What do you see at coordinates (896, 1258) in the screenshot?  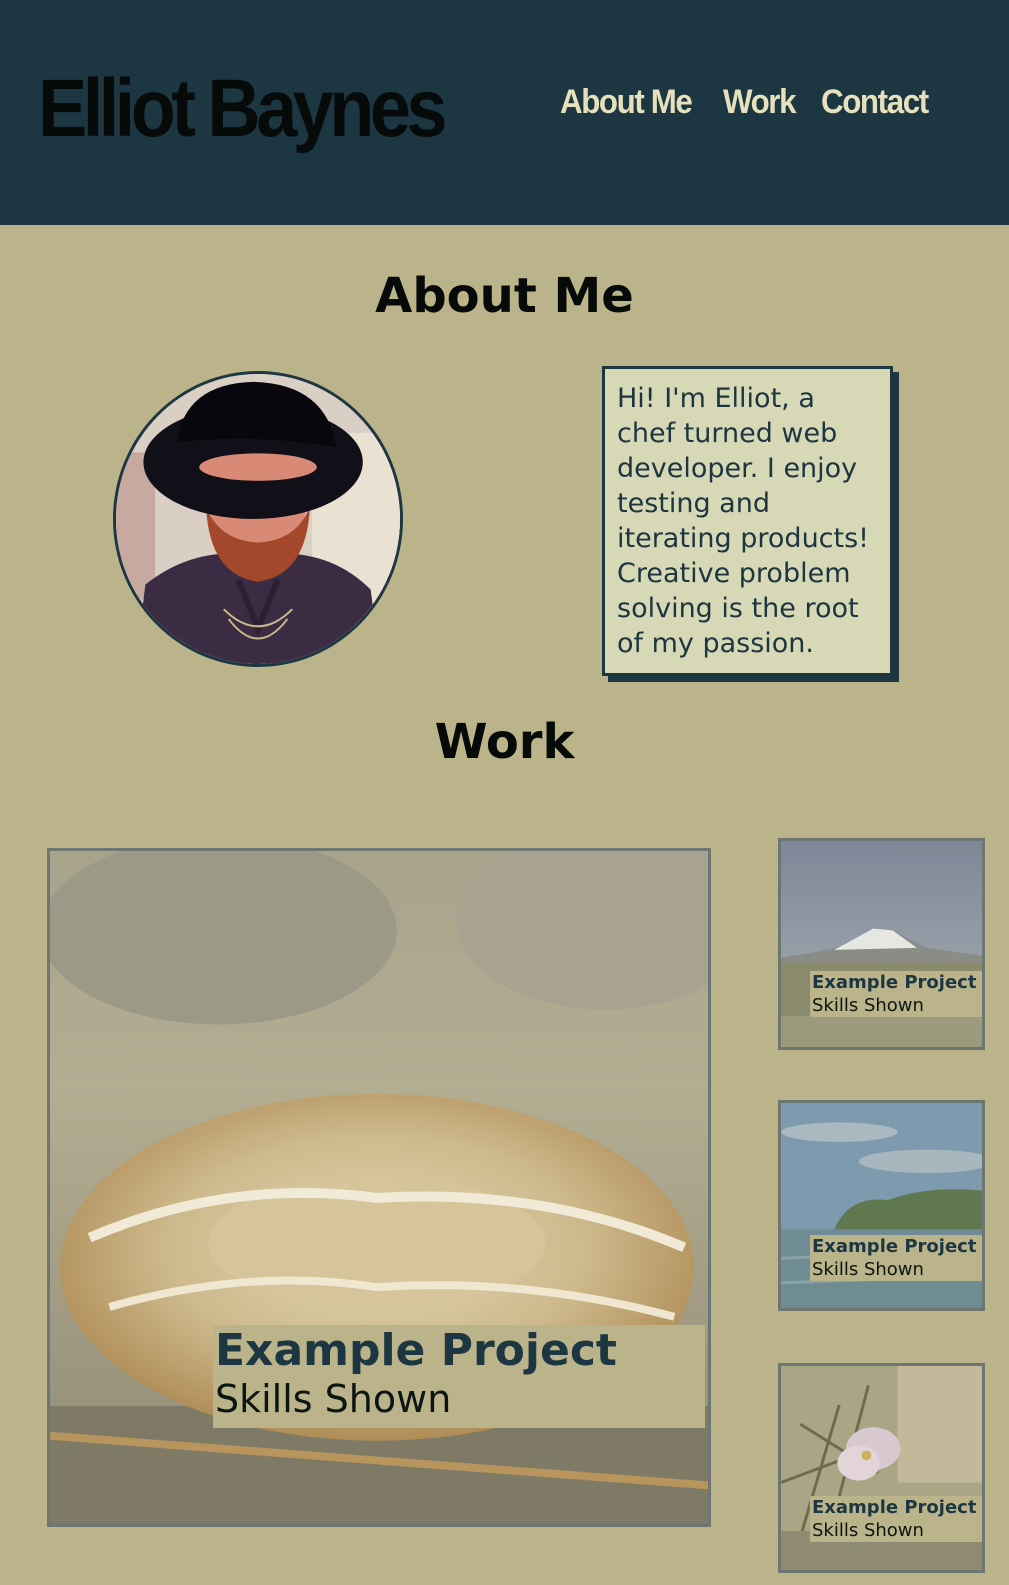 I see `project-caption-2: Example Project Skills Shown` at bounding box center [896, 1258].